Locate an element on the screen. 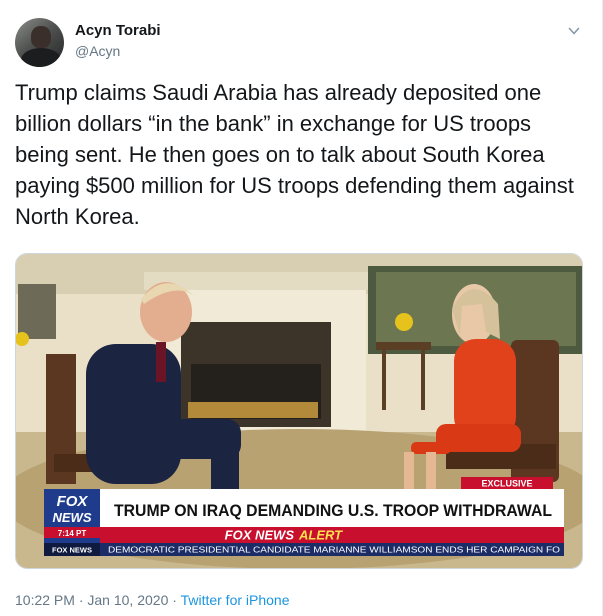  ticker-logo: FOX NEWS is located at coordinates (72, 550).